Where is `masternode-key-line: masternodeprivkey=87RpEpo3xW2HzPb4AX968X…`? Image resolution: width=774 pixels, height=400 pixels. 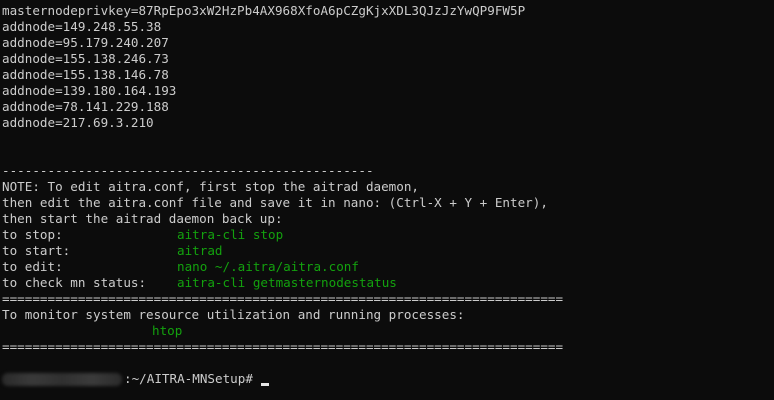
masternode-key-line: masternodeprivkey=87RpEpo3xW2HzPb4AX968X… is located at coordinates (264, 10).